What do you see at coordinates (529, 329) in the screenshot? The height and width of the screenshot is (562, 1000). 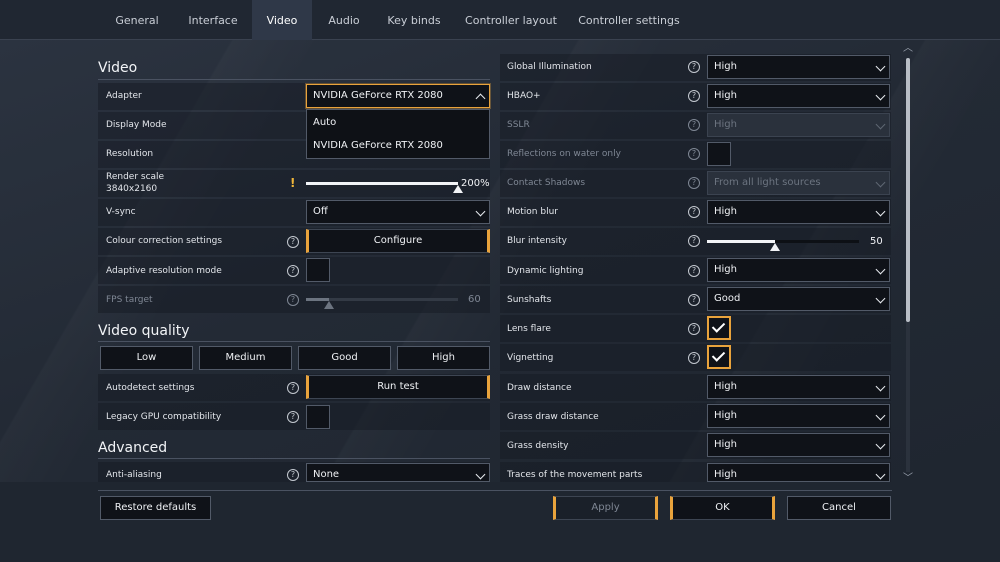 I see `lens-flare-label: Lens flare` at bounding box center [529, 329].